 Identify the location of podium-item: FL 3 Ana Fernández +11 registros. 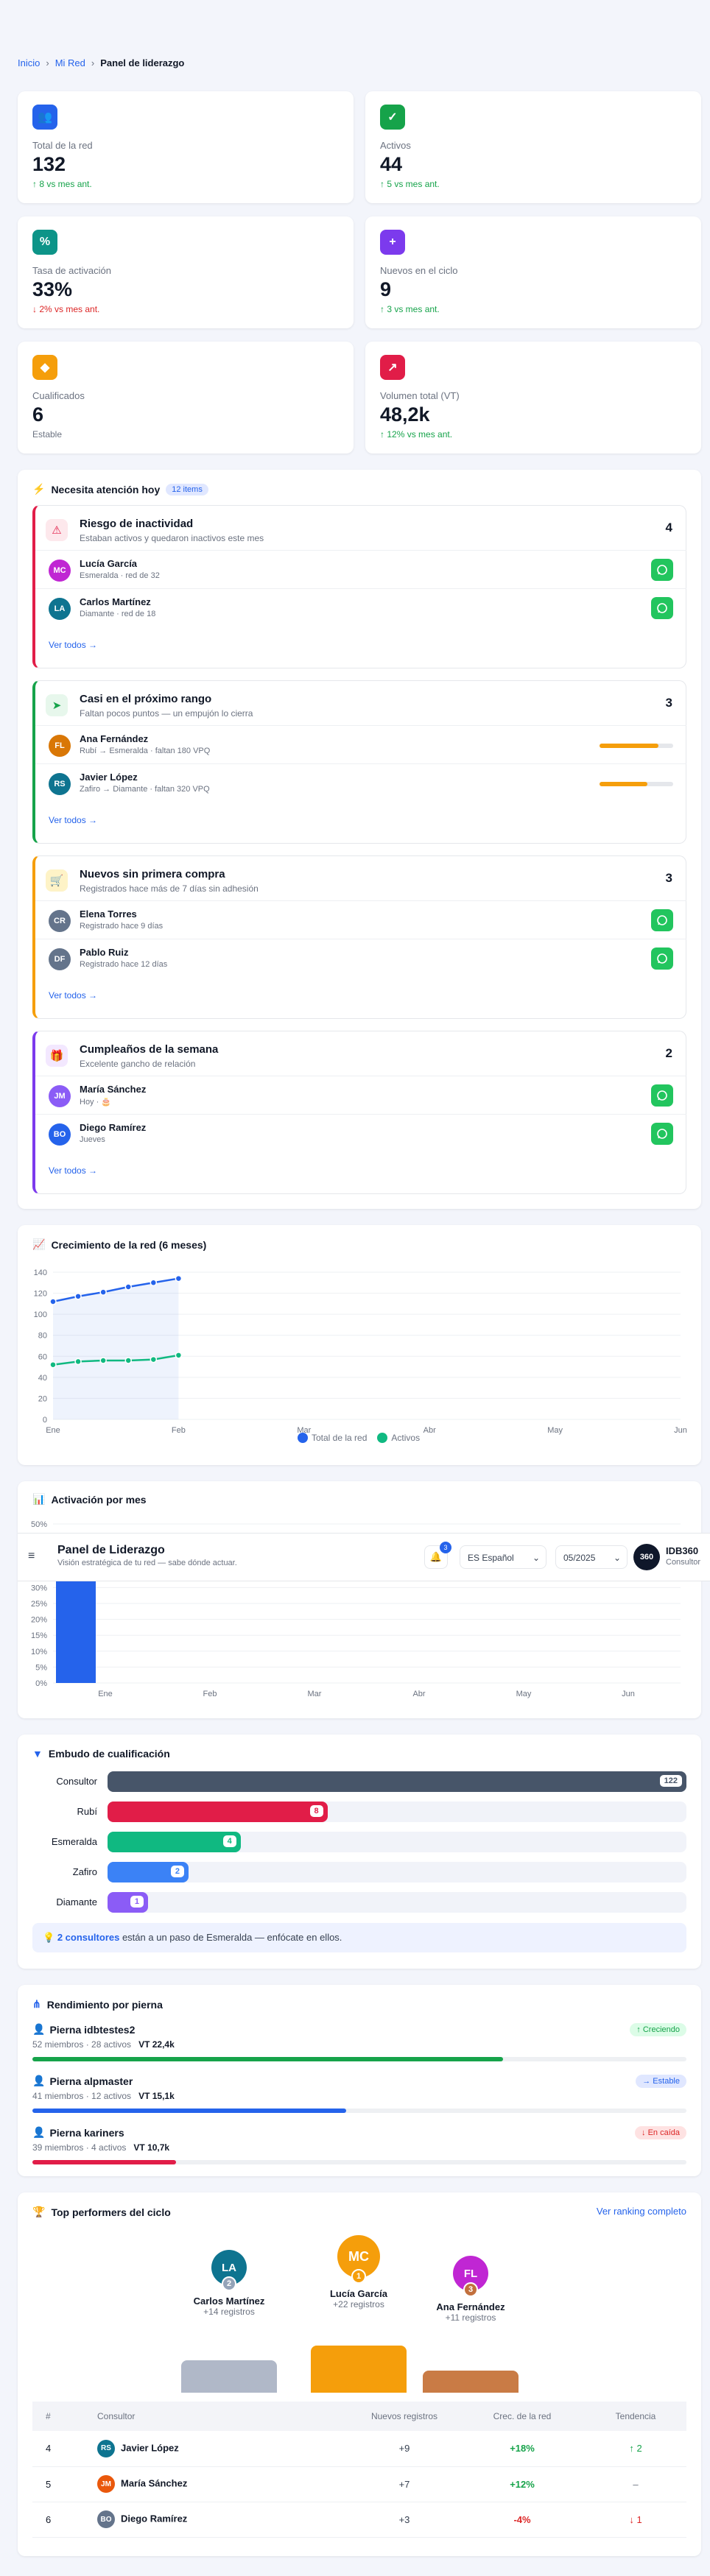
(471, 2289).